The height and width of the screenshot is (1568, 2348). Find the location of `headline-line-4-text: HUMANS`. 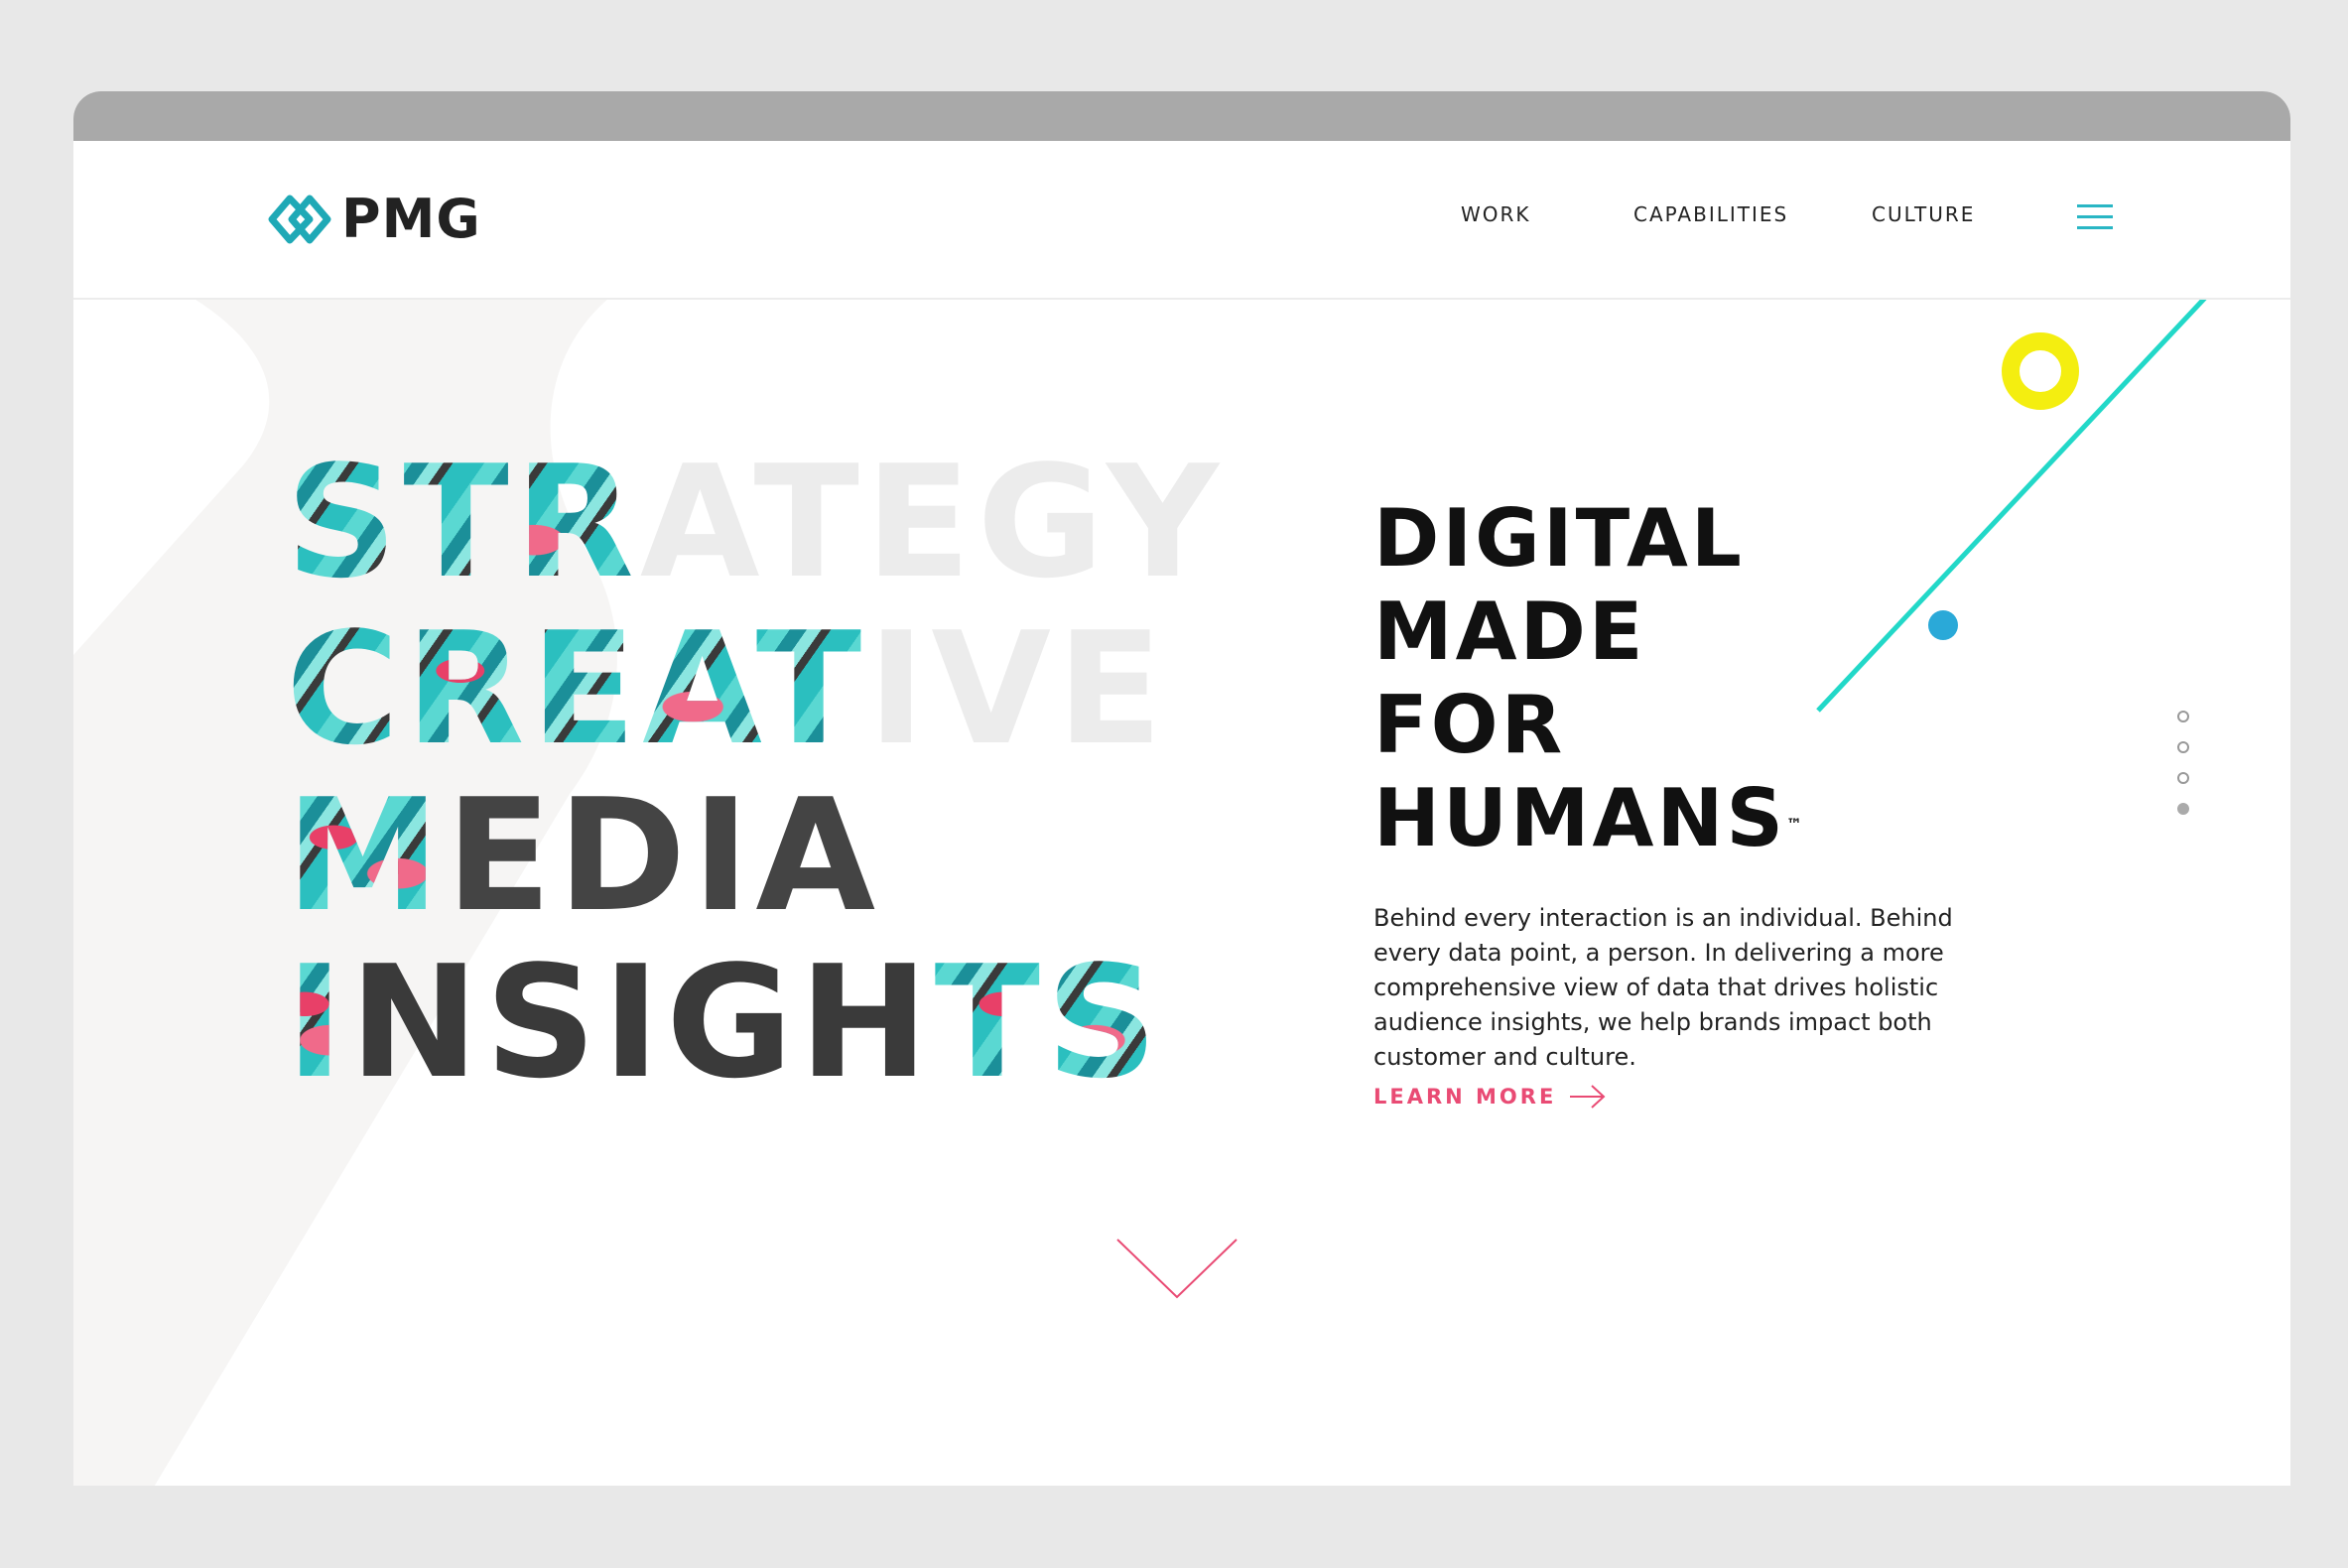

headline-line-4-text: HUMANS is located at coordinates (1580, 817).